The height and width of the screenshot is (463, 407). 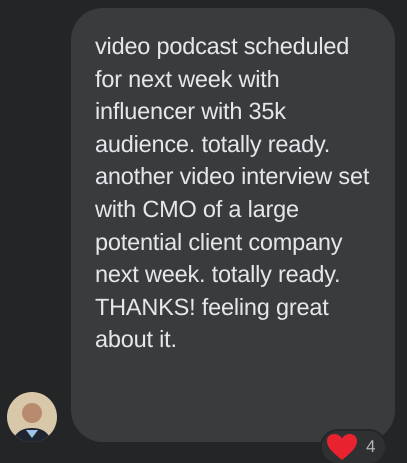 I want to click on avatar, so click(x=32, y=417).